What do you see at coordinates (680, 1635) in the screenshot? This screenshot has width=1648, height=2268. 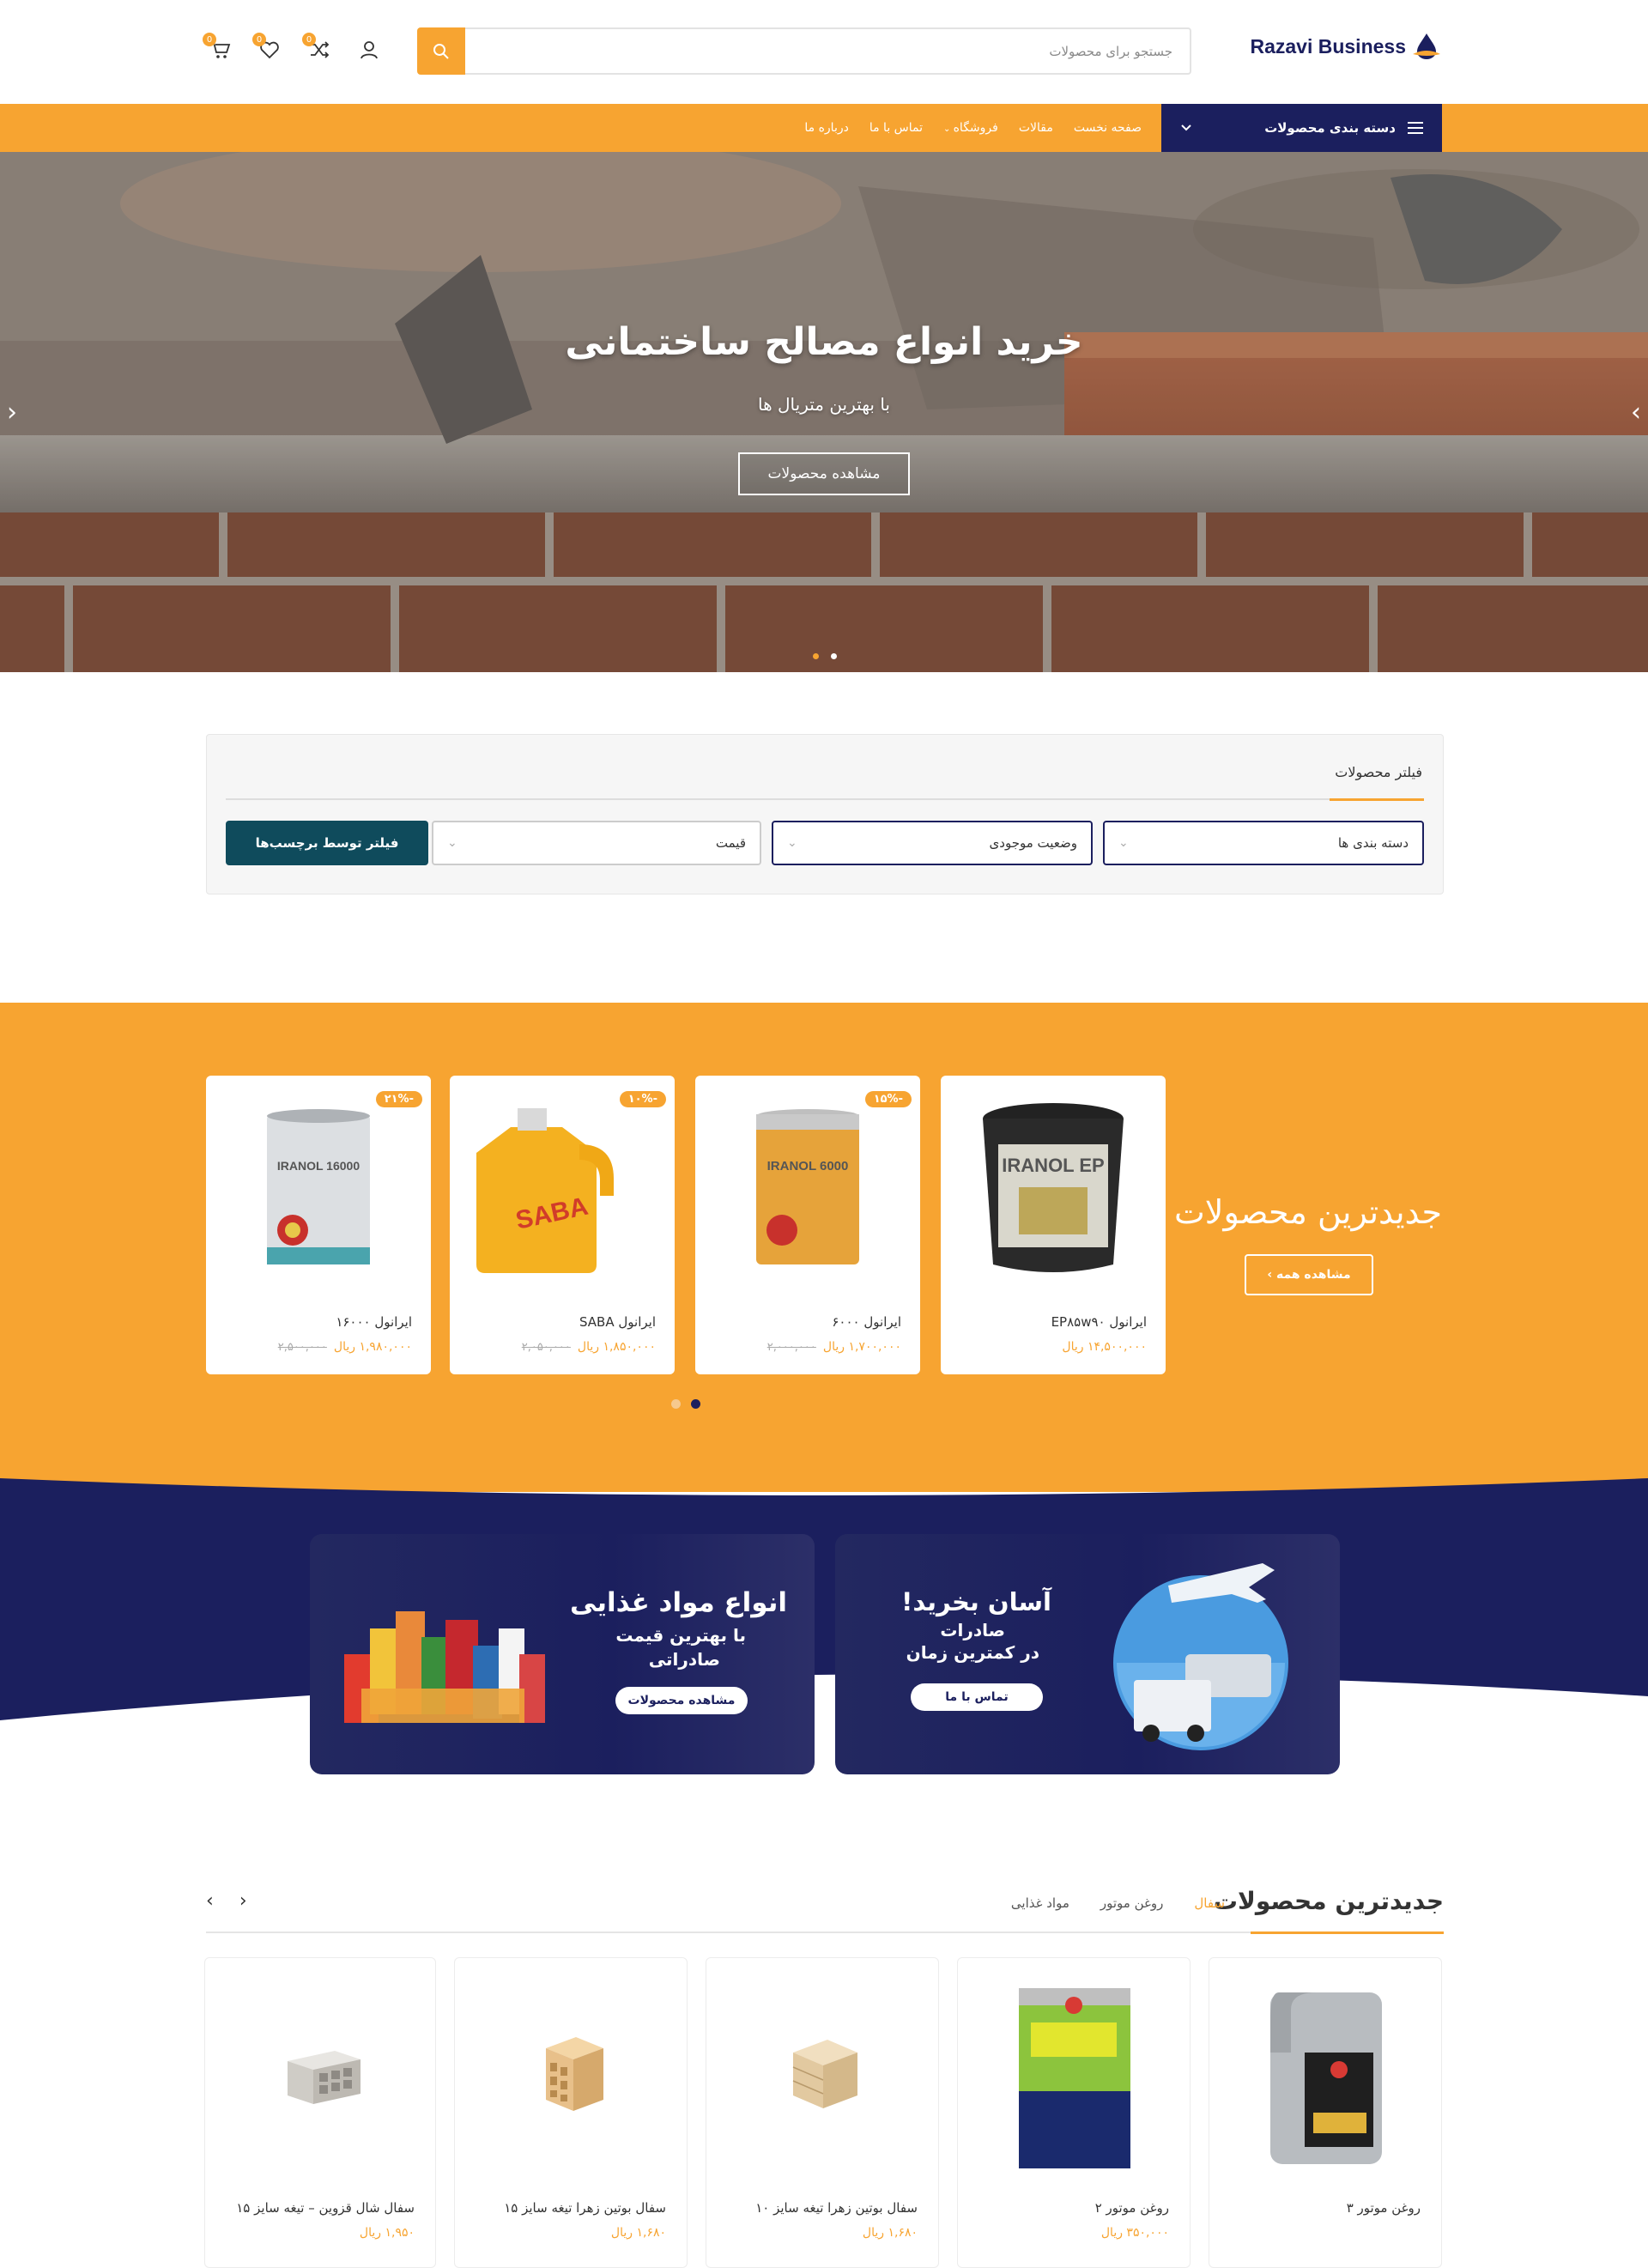 I see `promo-food-line2: با بهترین قیمت` at bounding box center [680, 1635].